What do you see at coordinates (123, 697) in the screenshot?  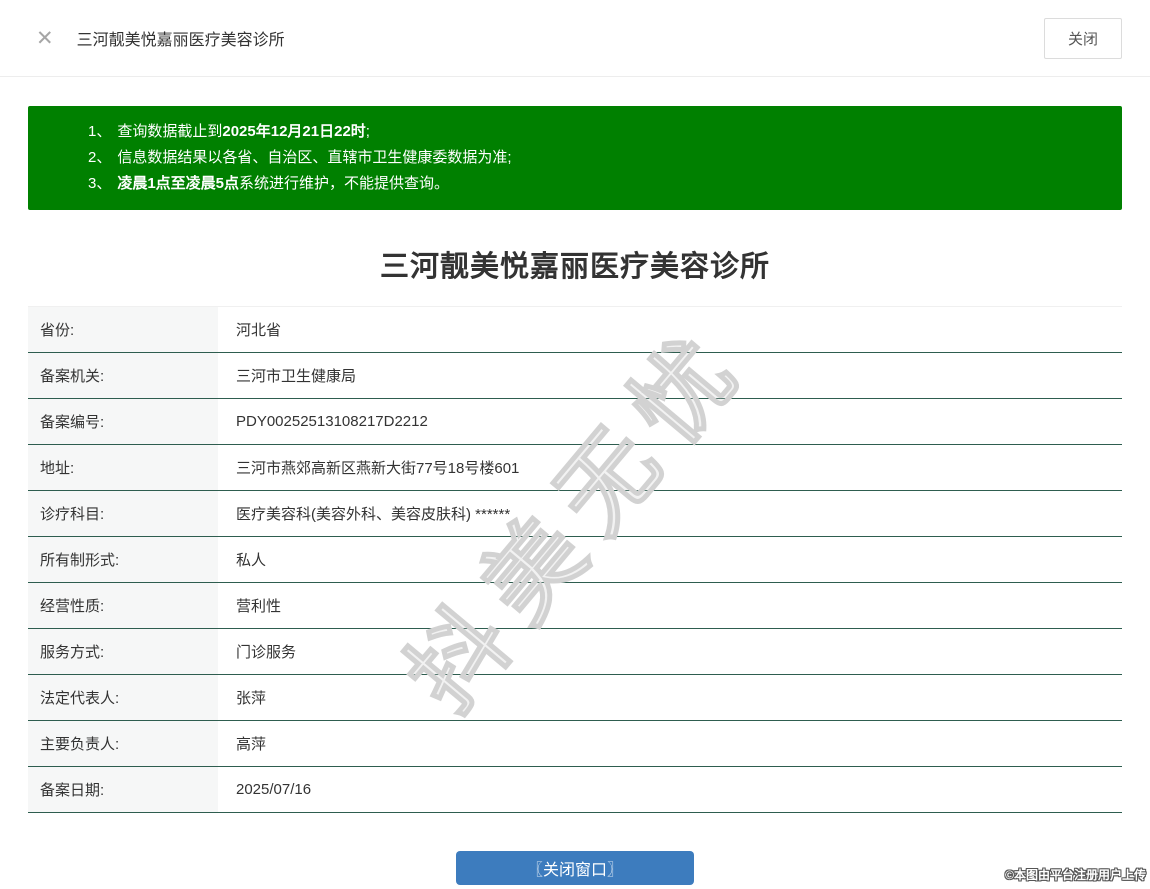 I see `row-label: 法定代表人:` at bounding box center [123, 697].